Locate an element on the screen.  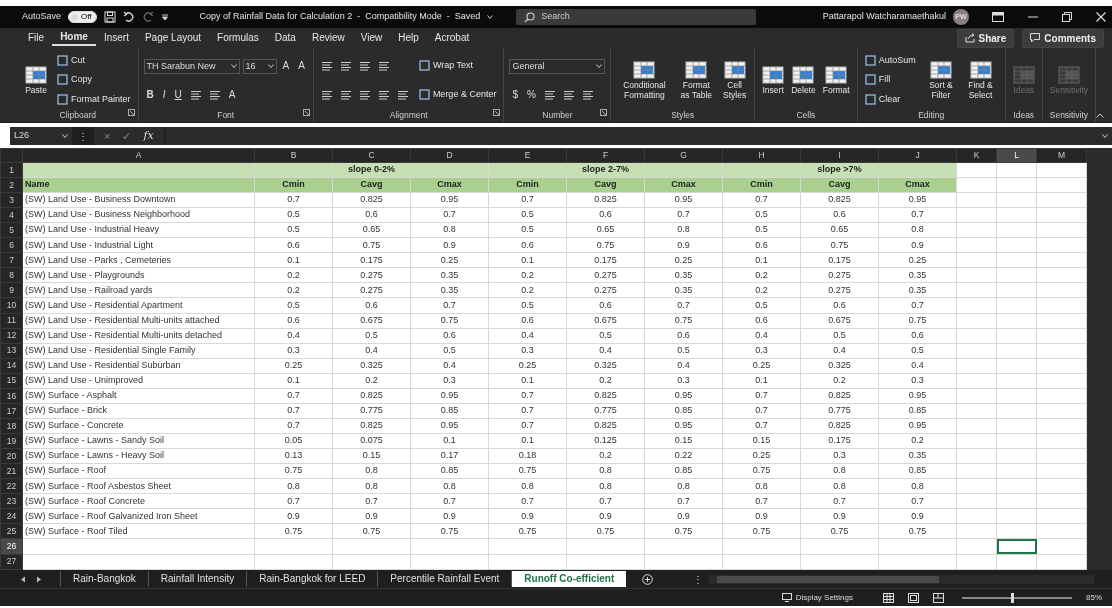
table-cell: 0.35 is located at coordinates (449, 290).